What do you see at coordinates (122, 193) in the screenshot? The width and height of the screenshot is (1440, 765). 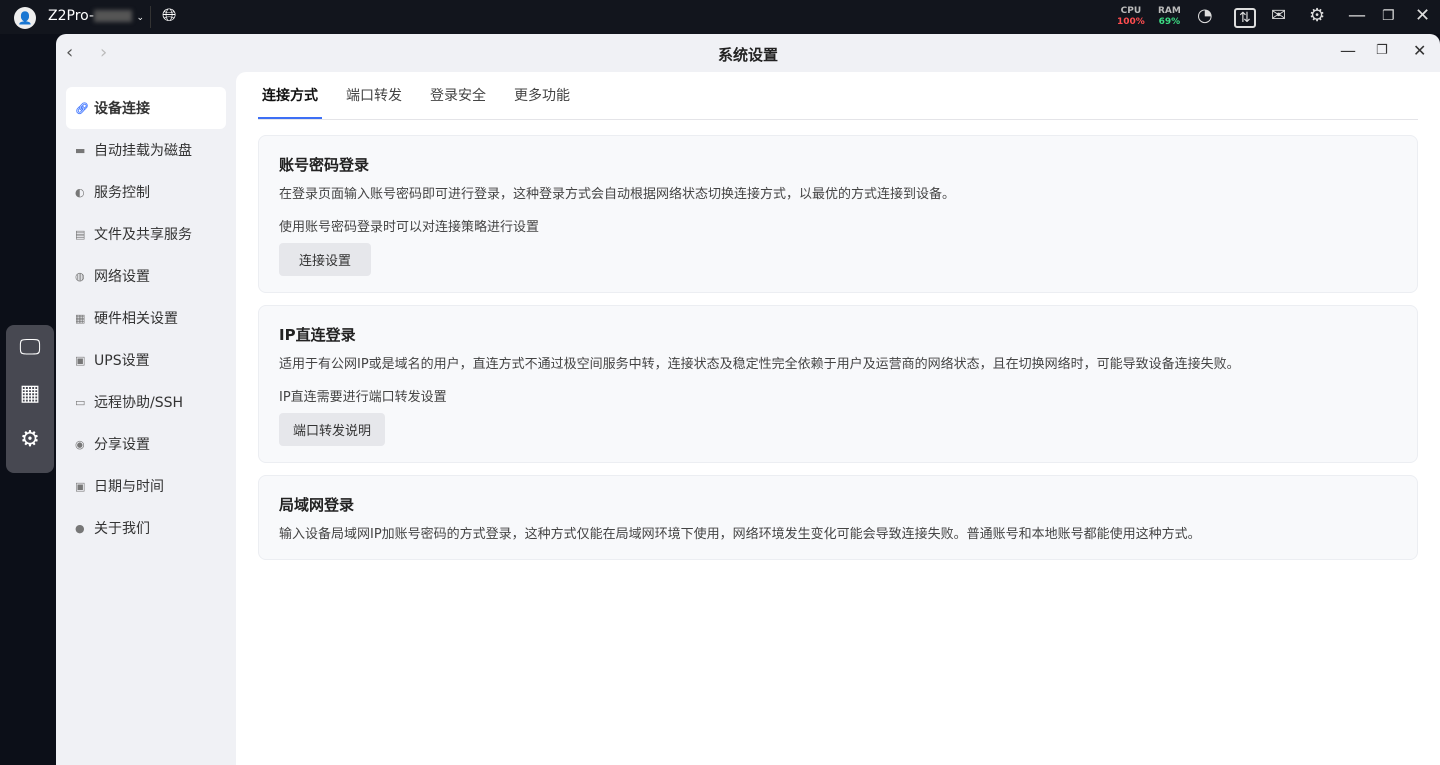 I see `sidebar-item-label: 服务控制` at bounding box center [122, 193].